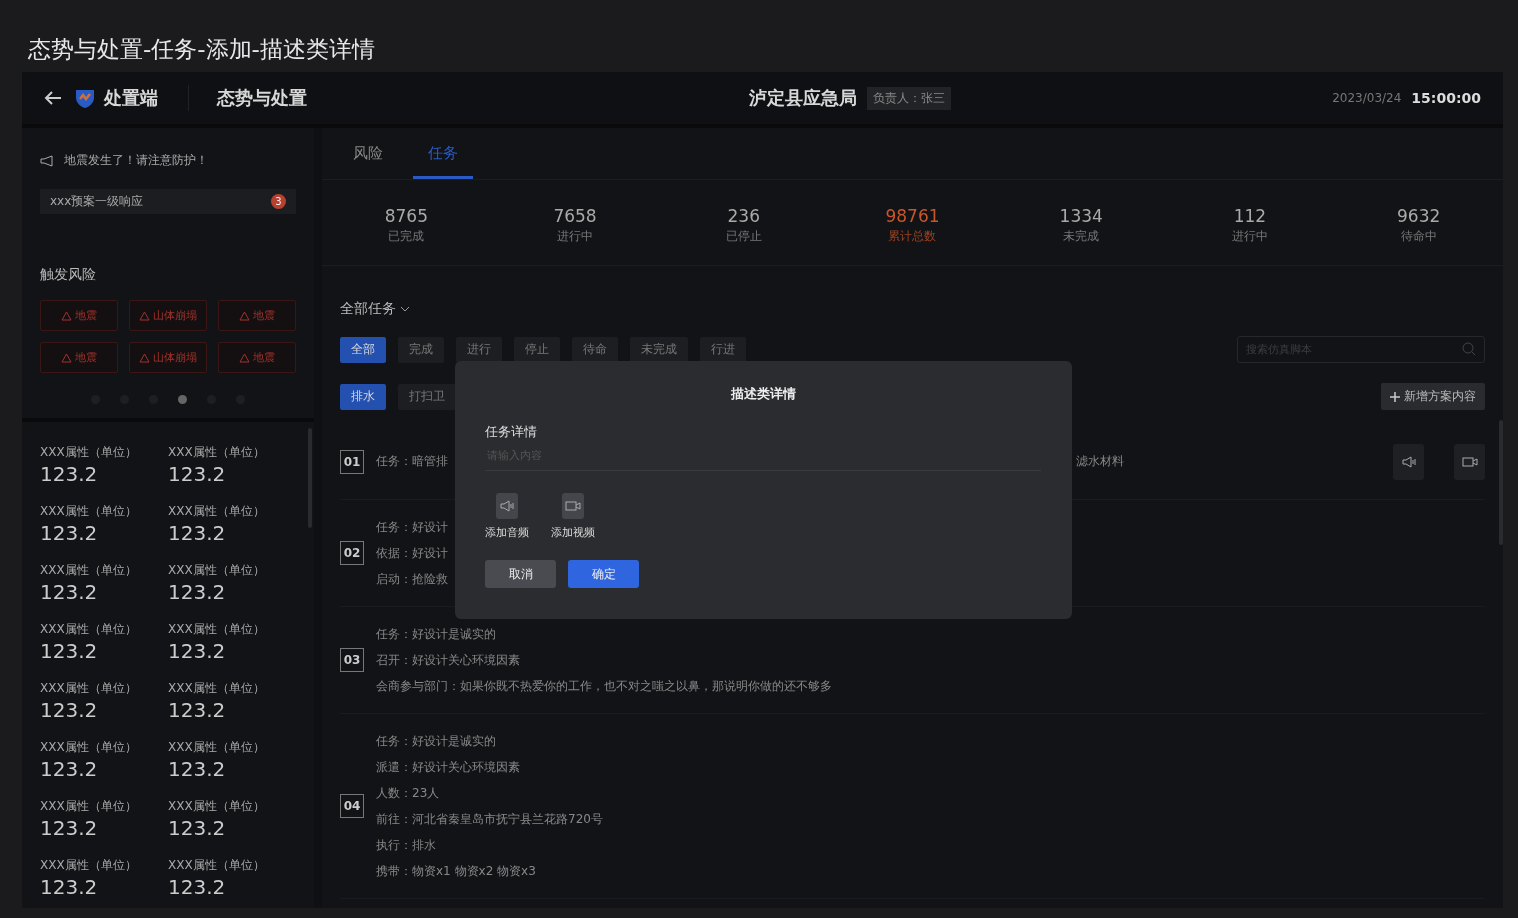 The image size is (1518, 918). I want to click on stat-value: 1334, so click(1081, 216).